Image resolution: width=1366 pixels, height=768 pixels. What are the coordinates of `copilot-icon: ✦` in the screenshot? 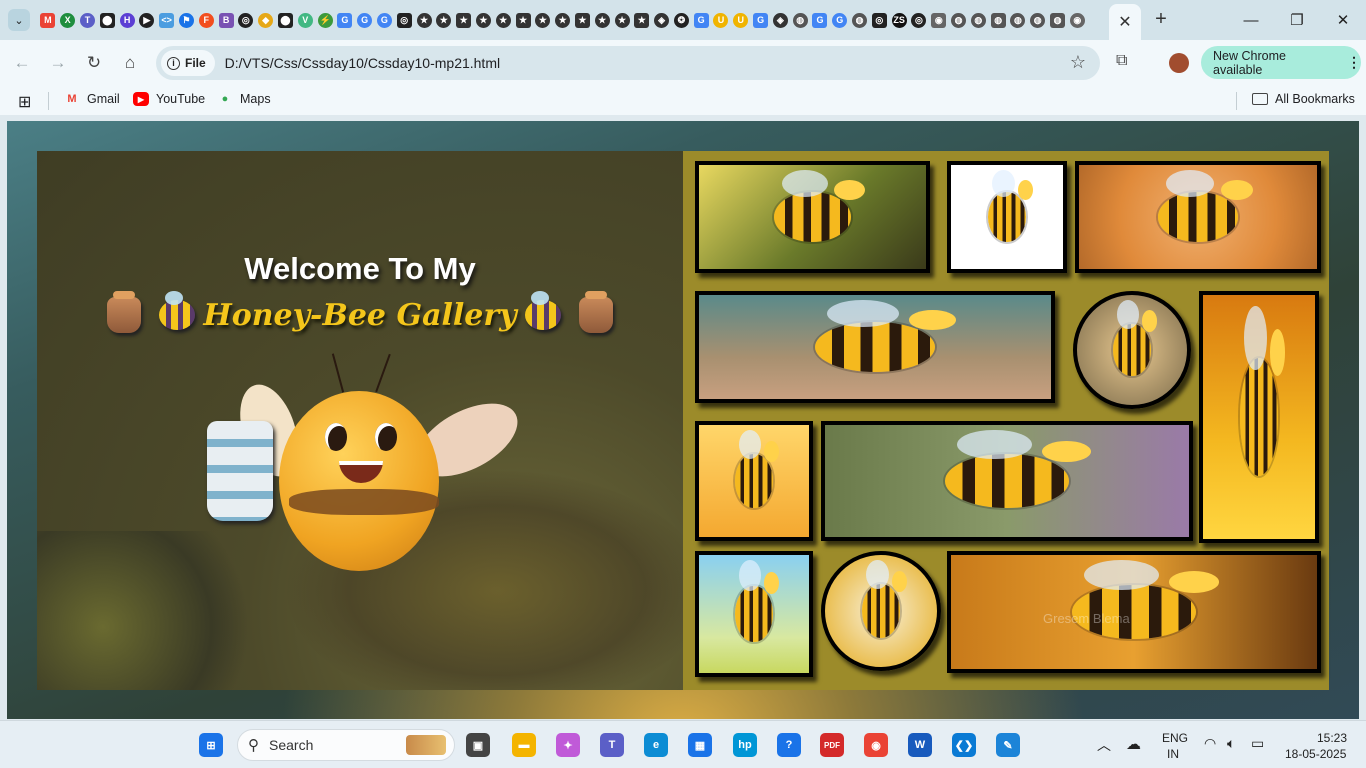 It's located at (568, 745).